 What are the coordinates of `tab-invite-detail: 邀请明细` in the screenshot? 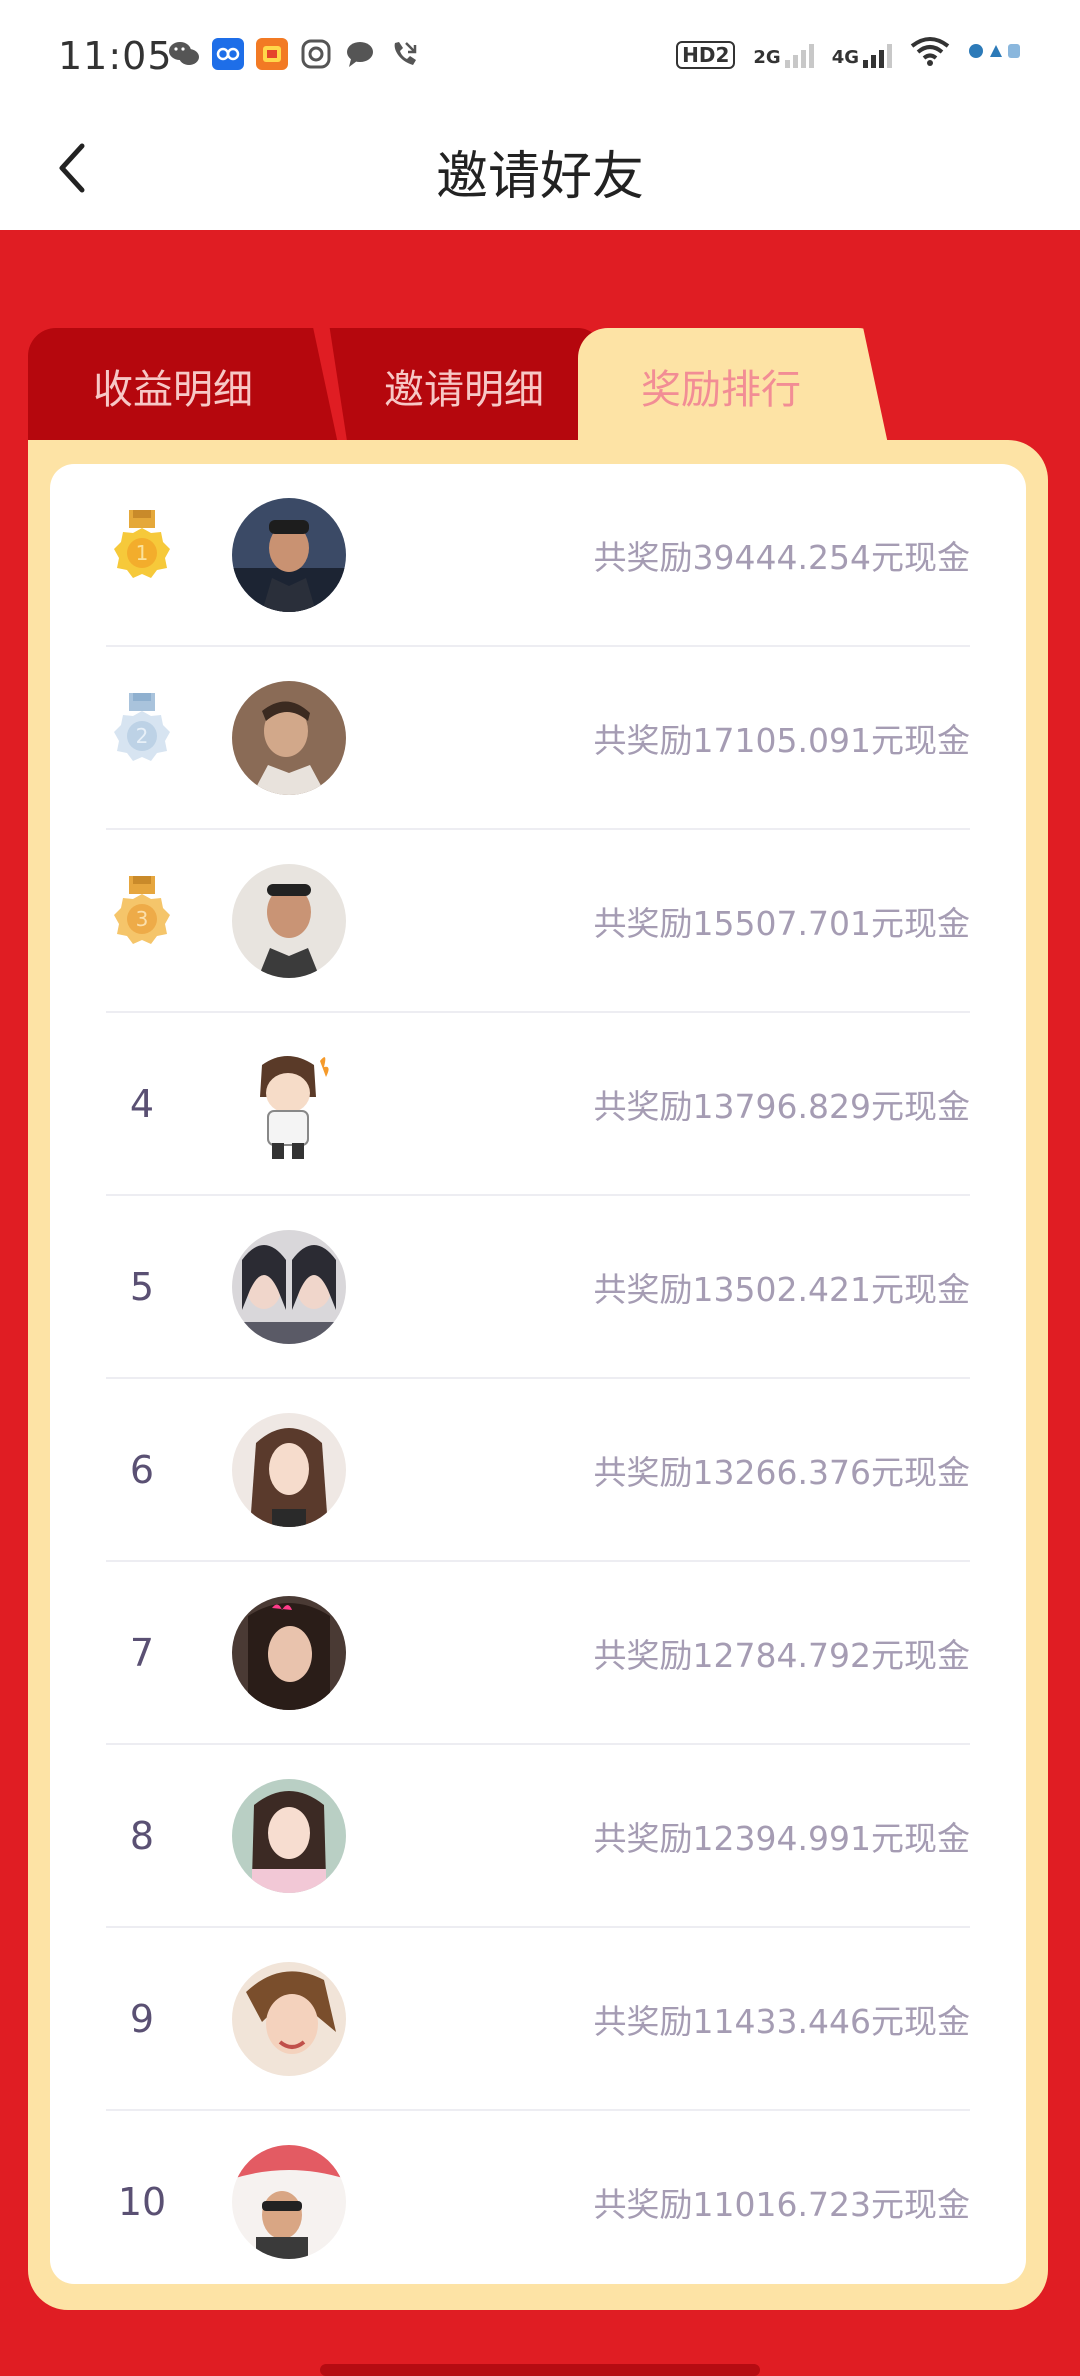 It's located at (465, 386).